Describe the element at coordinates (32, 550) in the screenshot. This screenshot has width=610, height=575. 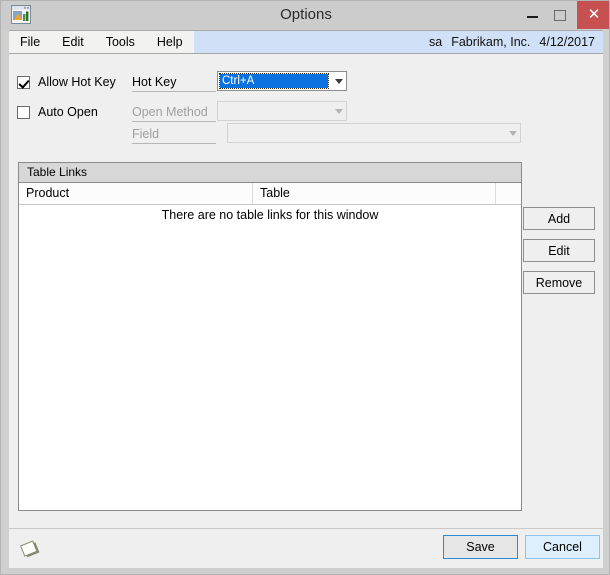
I see `note-icon` at that location.